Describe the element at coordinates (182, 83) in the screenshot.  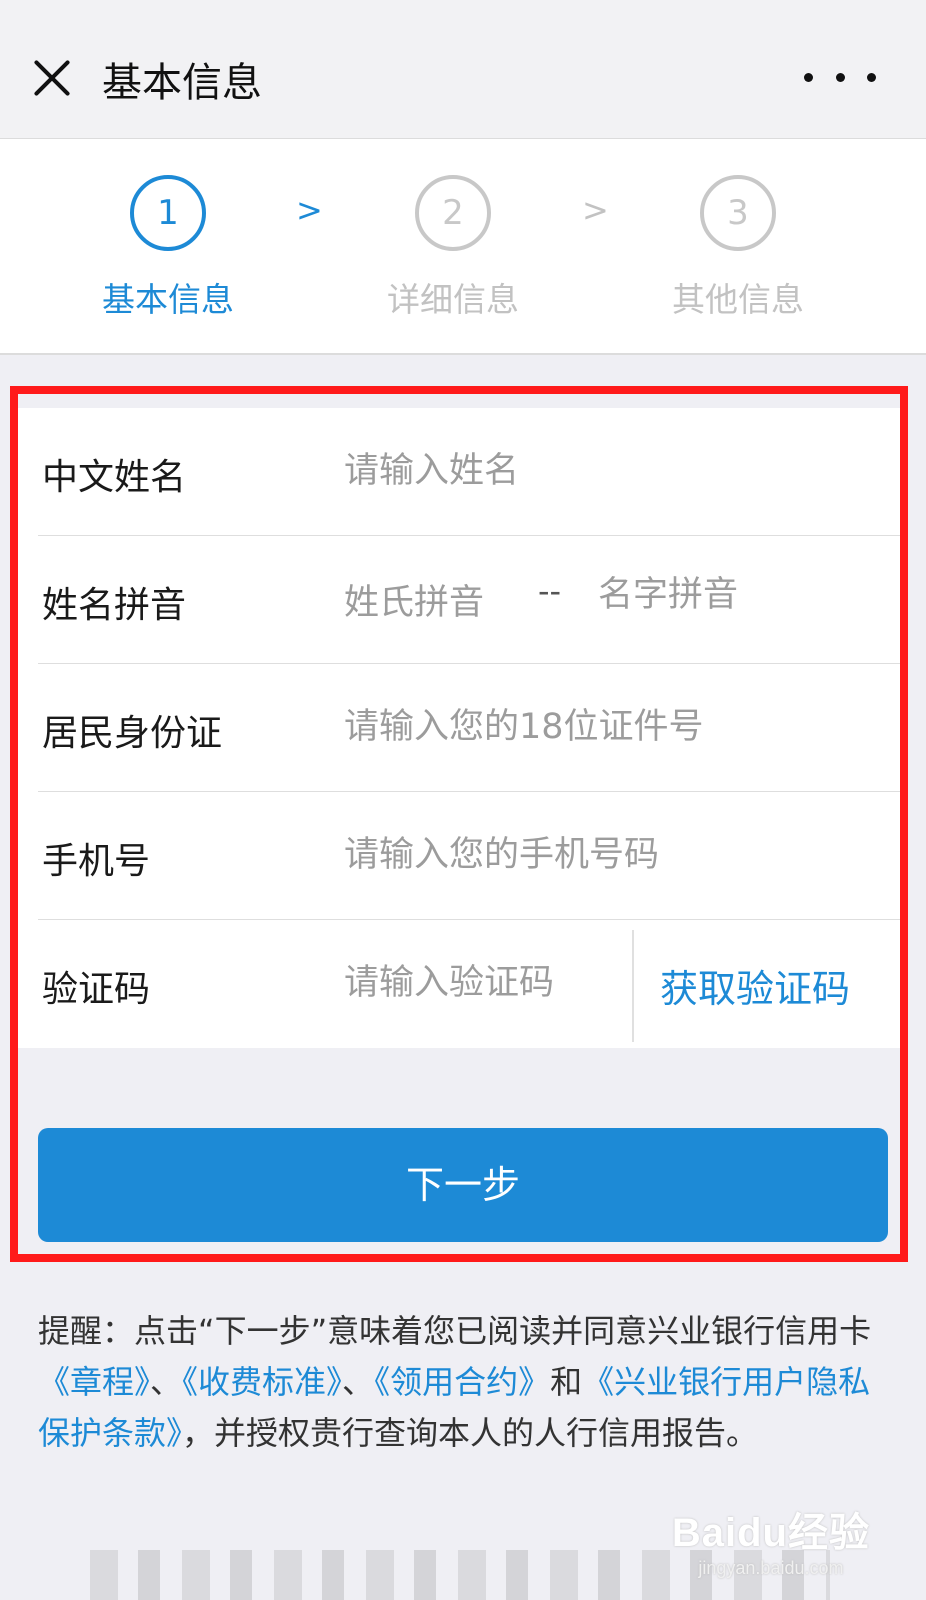
I see `page-title: 基本信息` at that location.